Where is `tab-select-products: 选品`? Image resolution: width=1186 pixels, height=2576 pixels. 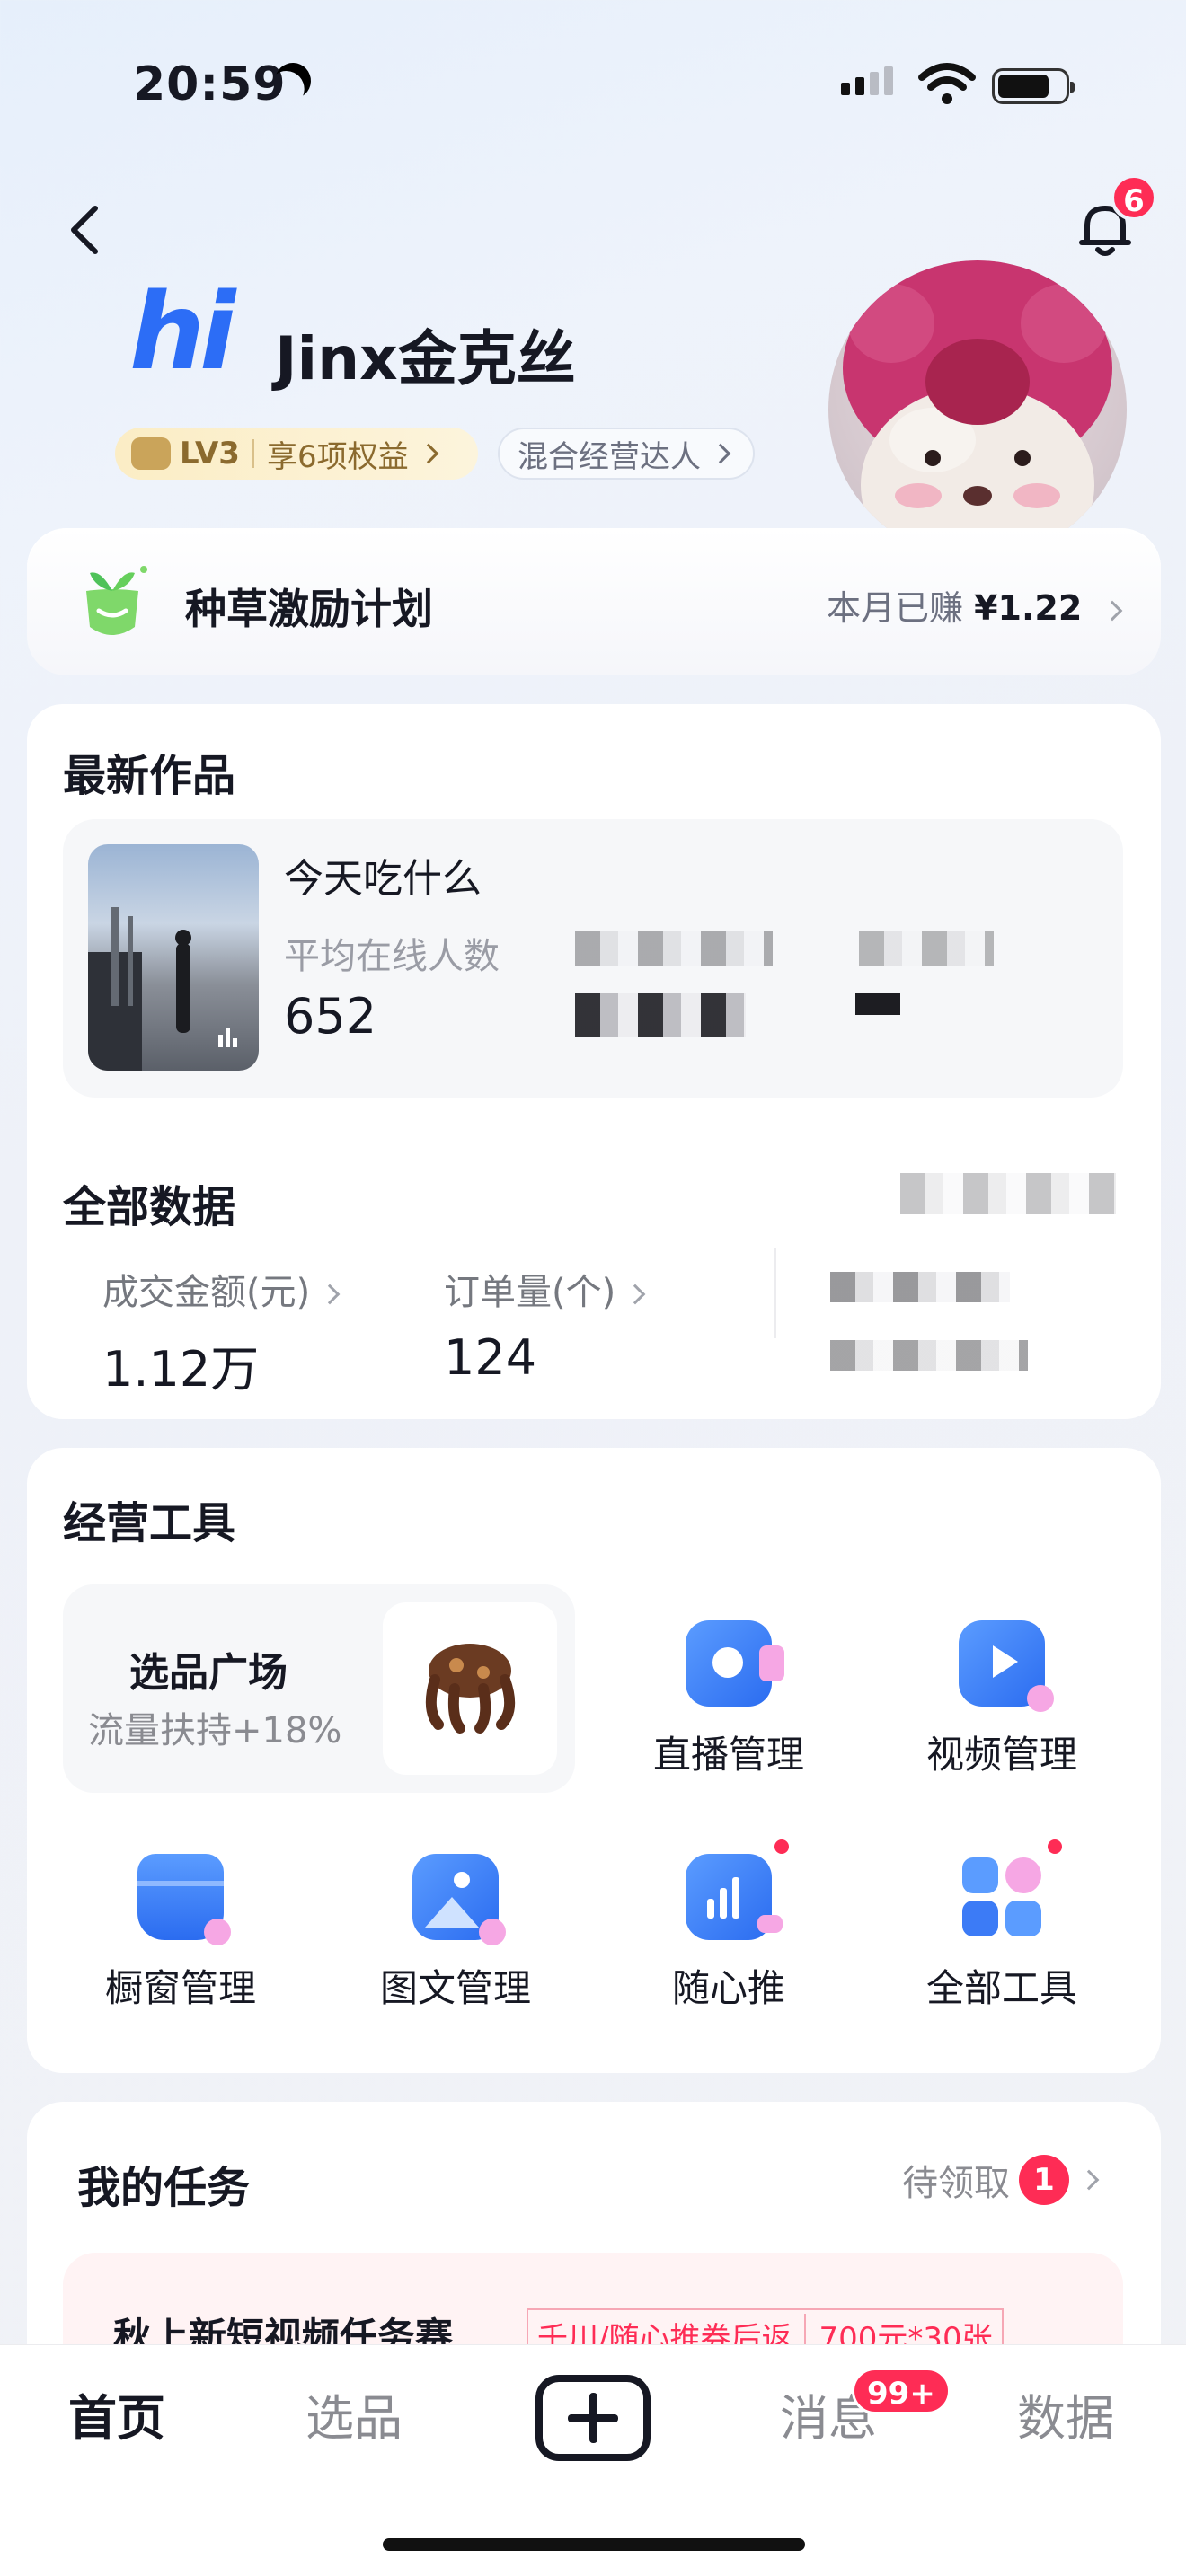
tab-select-products: 选品 is located at coordinates (354, 2413).